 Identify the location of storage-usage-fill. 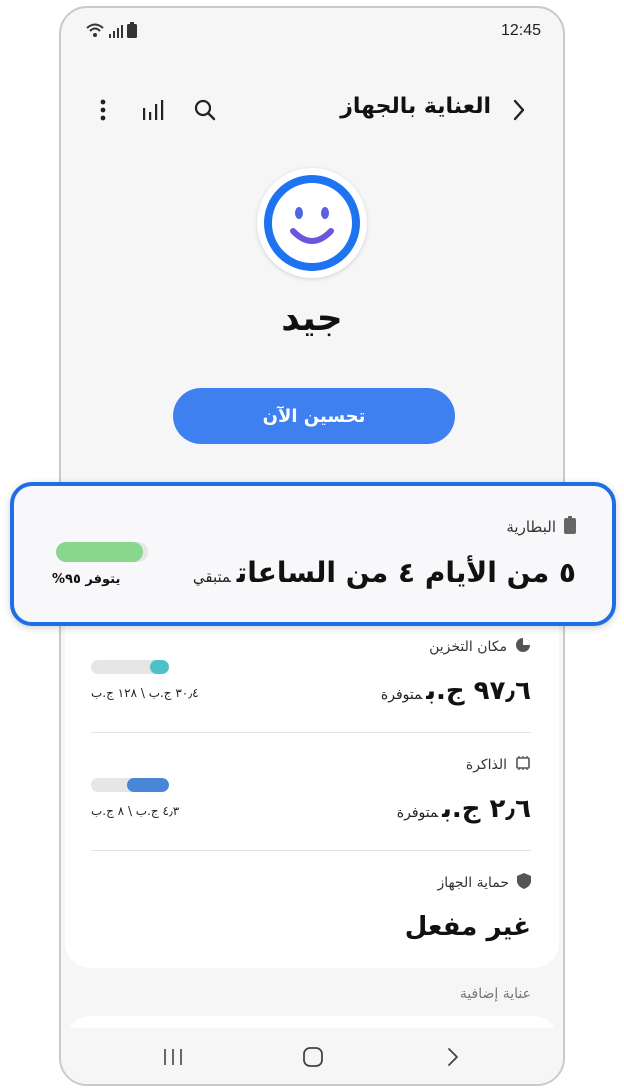
(159, 667).